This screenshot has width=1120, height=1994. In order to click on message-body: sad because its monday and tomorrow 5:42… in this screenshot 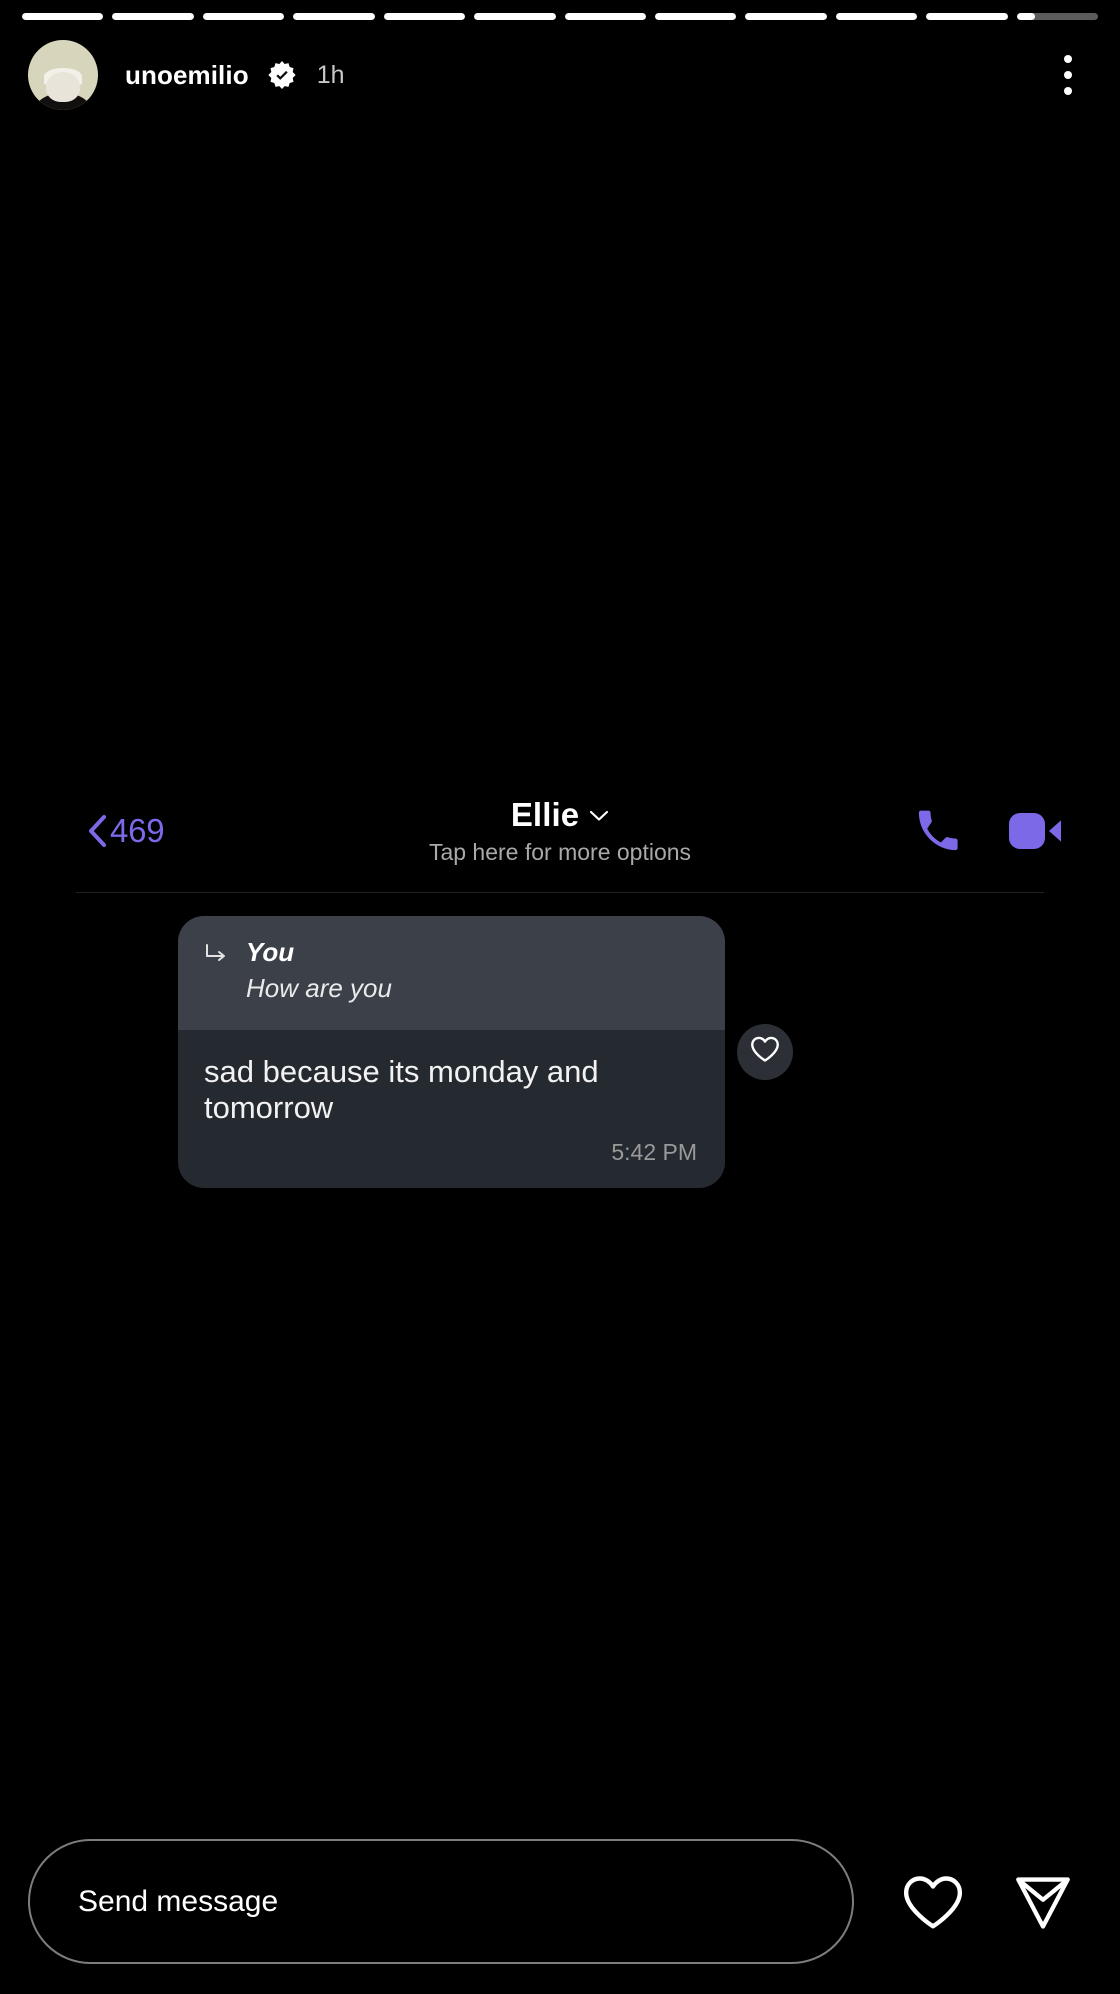, I will do `click(451, 1109)`.